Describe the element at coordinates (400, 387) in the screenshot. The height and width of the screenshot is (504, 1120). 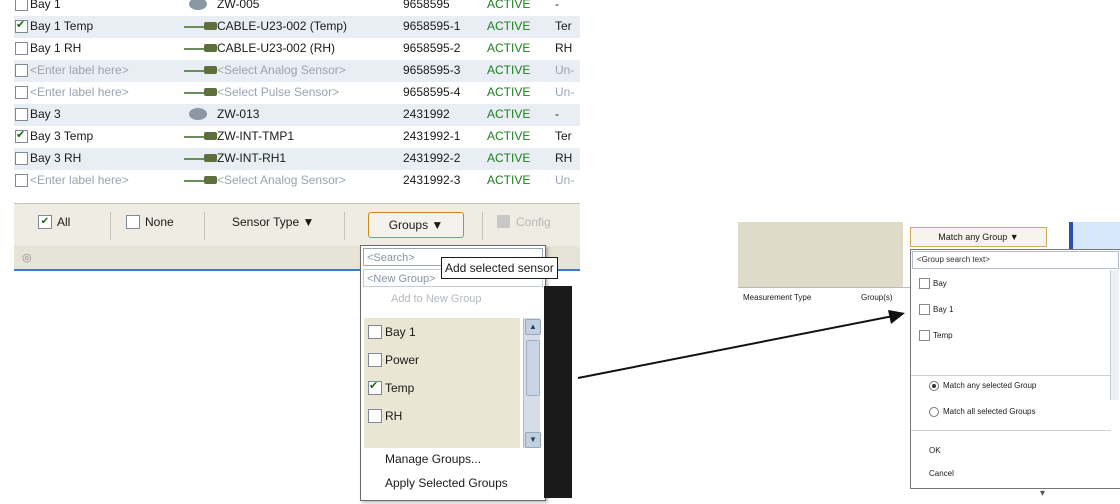
I see `group-item-label: Temp` at that location.